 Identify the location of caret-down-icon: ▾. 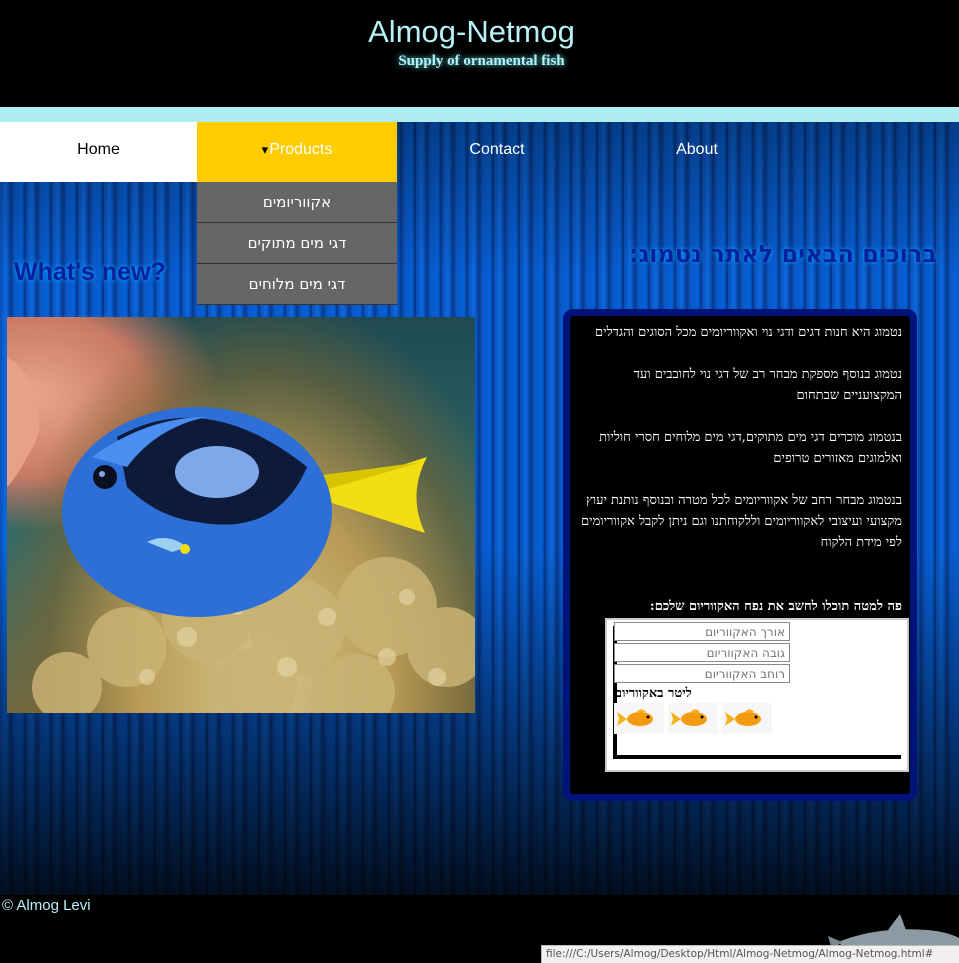
(265, 149).